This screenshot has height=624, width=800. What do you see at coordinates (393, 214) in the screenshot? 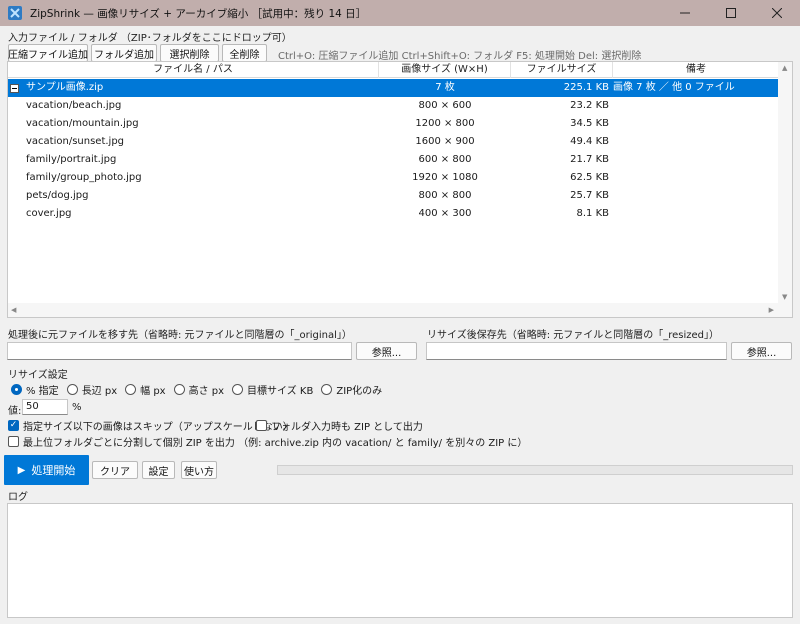
I see `table-row: cover.jpg 400 × 300 8.1 KB` at bounding box center [393, 214].